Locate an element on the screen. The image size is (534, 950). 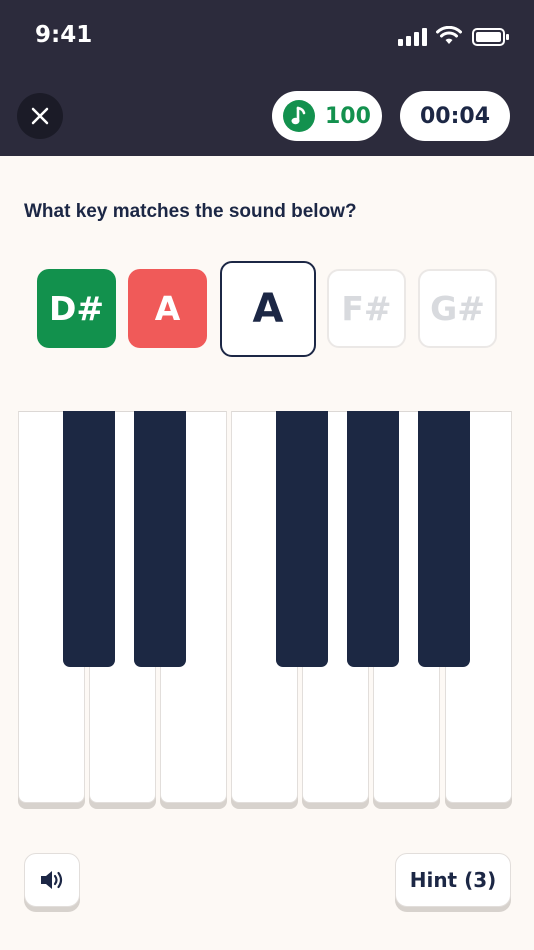
answer-slot-4: F# is located at coordinates (366, 308).